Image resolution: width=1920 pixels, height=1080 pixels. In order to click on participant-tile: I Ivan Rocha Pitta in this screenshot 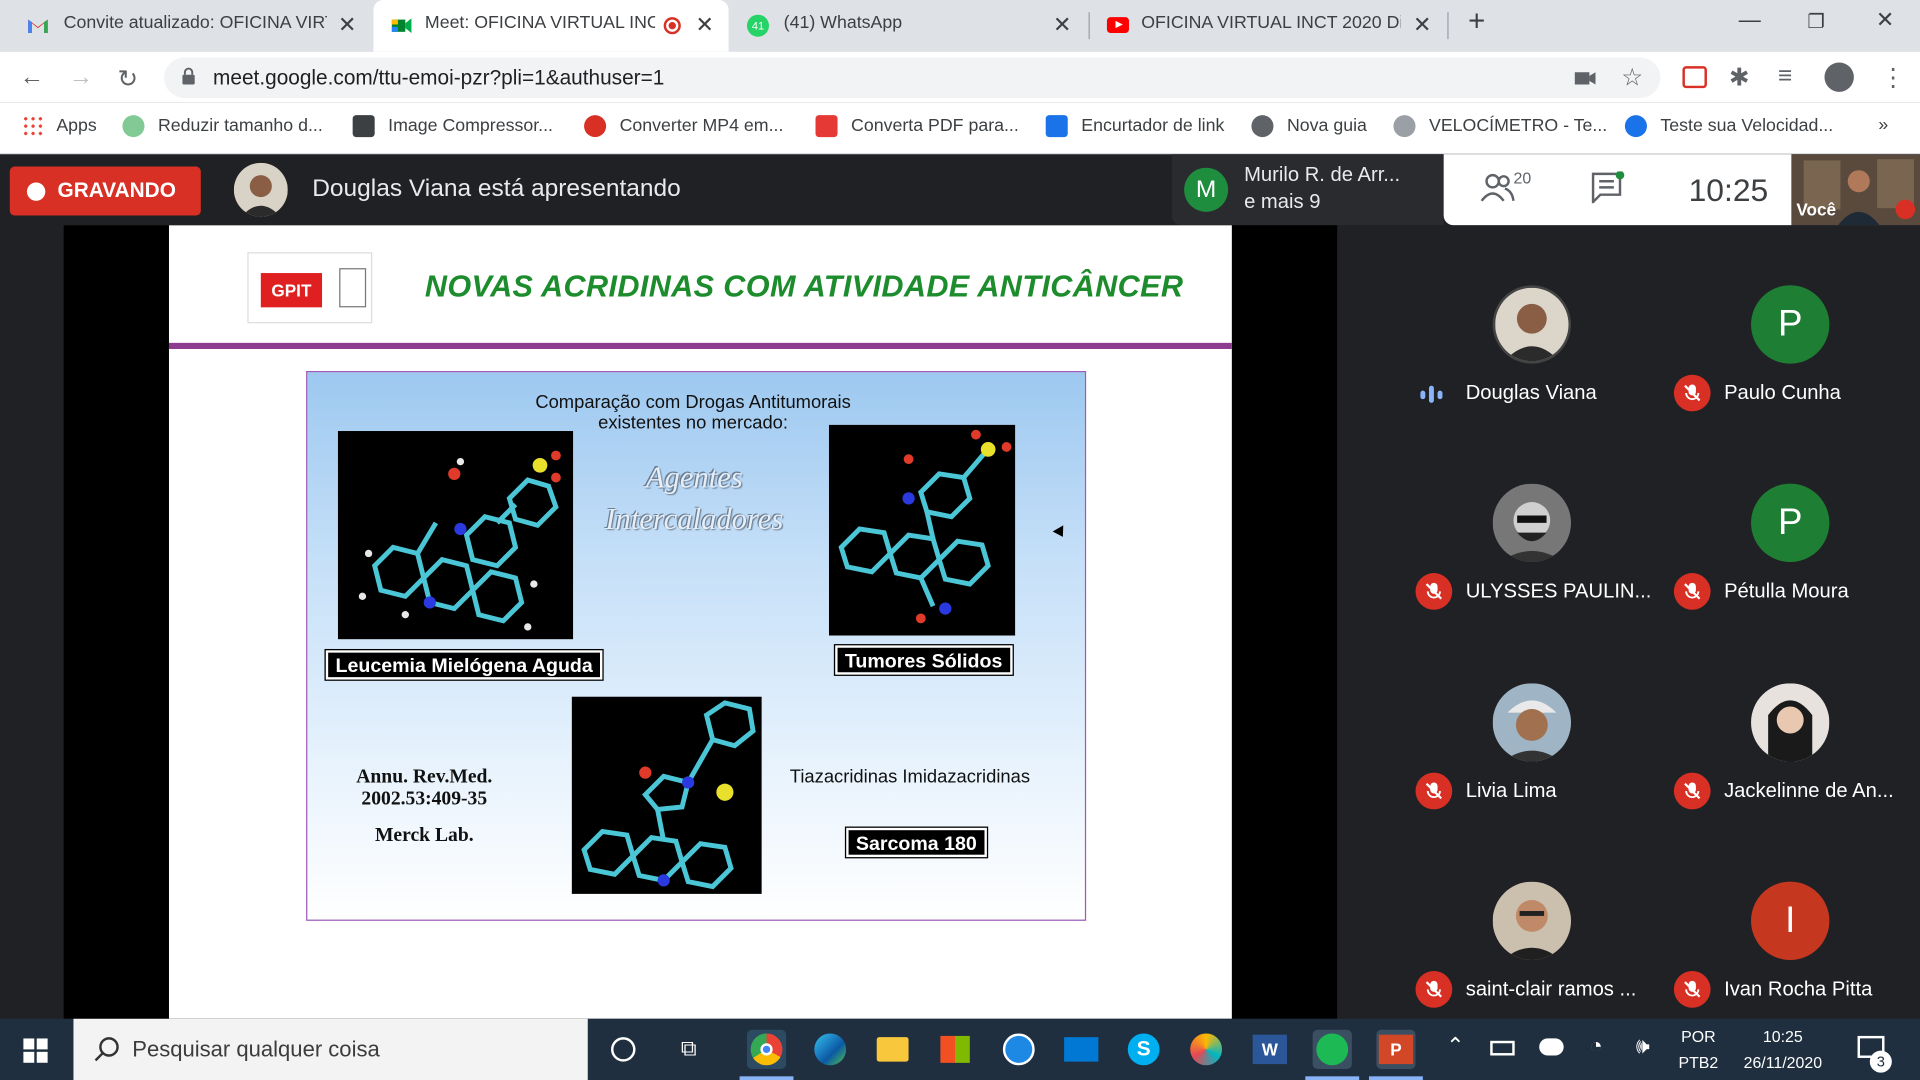, I will do `click(1791, 921)`.